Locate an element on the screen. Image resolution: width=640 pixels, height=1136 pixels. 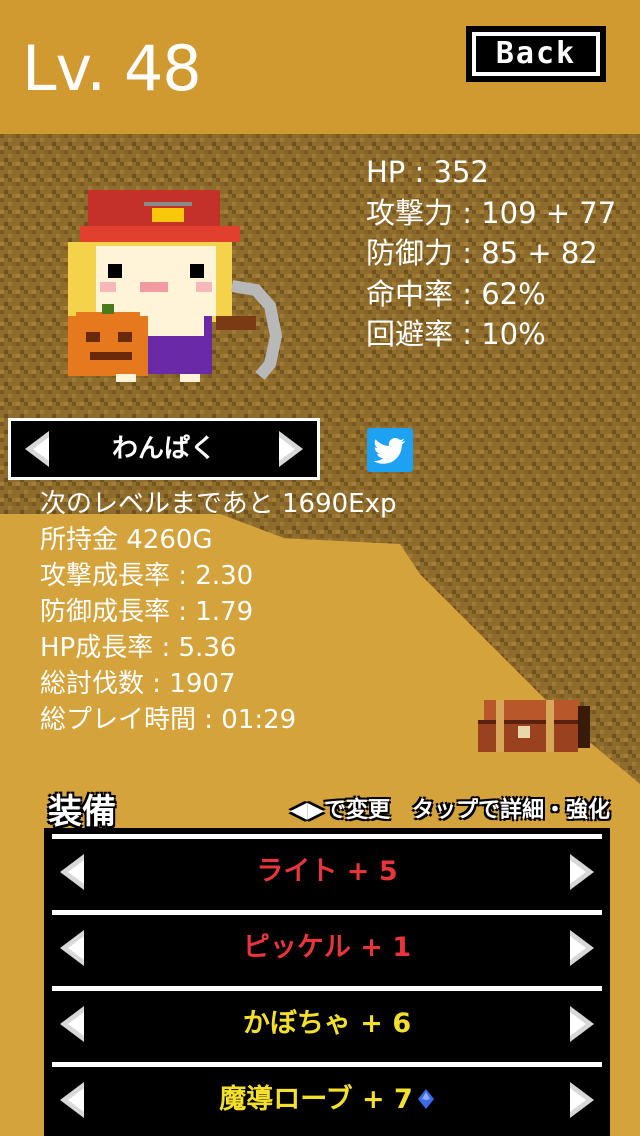
twitter-bird-icon is located at coordinates (389, 451).